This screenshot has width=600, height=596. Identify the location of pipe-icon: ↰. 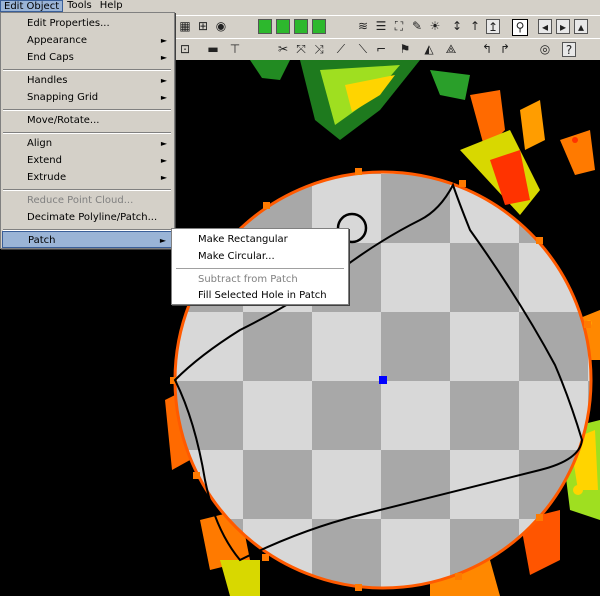
(487, 49).